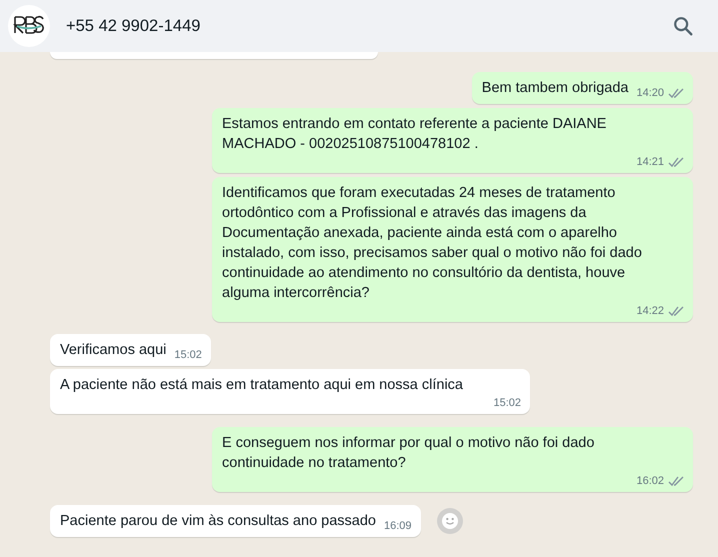 This screenshot has width=718, height=557. What do you see at coordinates (555, 88) in the screenshot?
I see `message-text: Bem tambem obrigada` at bounding box center [555, 88].